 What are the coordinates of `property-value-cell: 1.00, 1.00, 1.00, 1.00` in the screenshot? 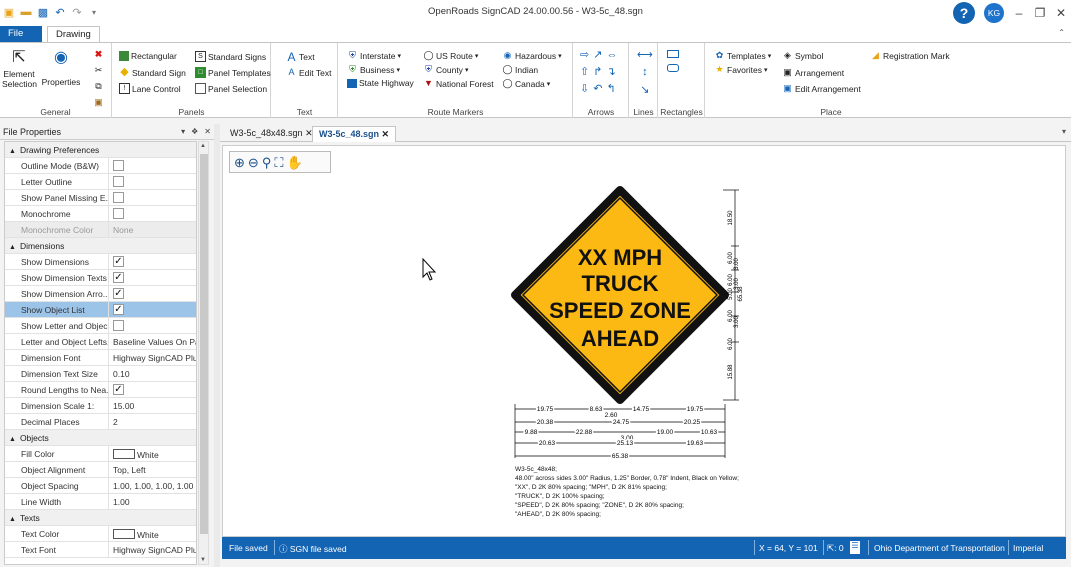 It's located at (153, 486).